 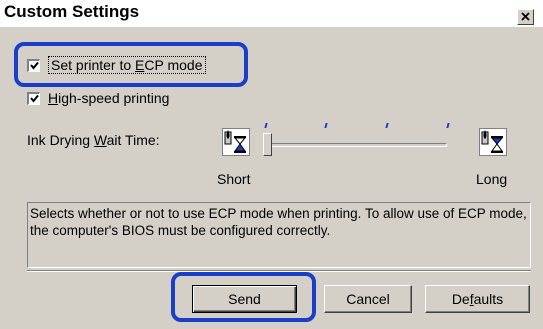 I want to click on defaults-button: Defaults, so click(x=477, y=299).